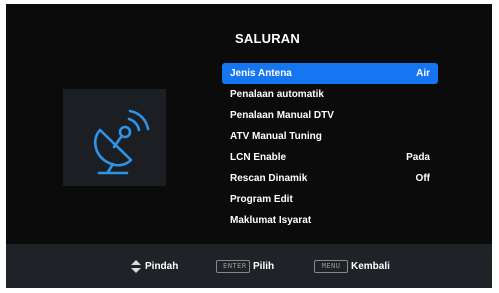 Image resolution: width=499 pixels, height=293 pixels. Describe the element at coordinates (264, 266) in the screenshot. I see `select-hint-label: Pilih` at that location.